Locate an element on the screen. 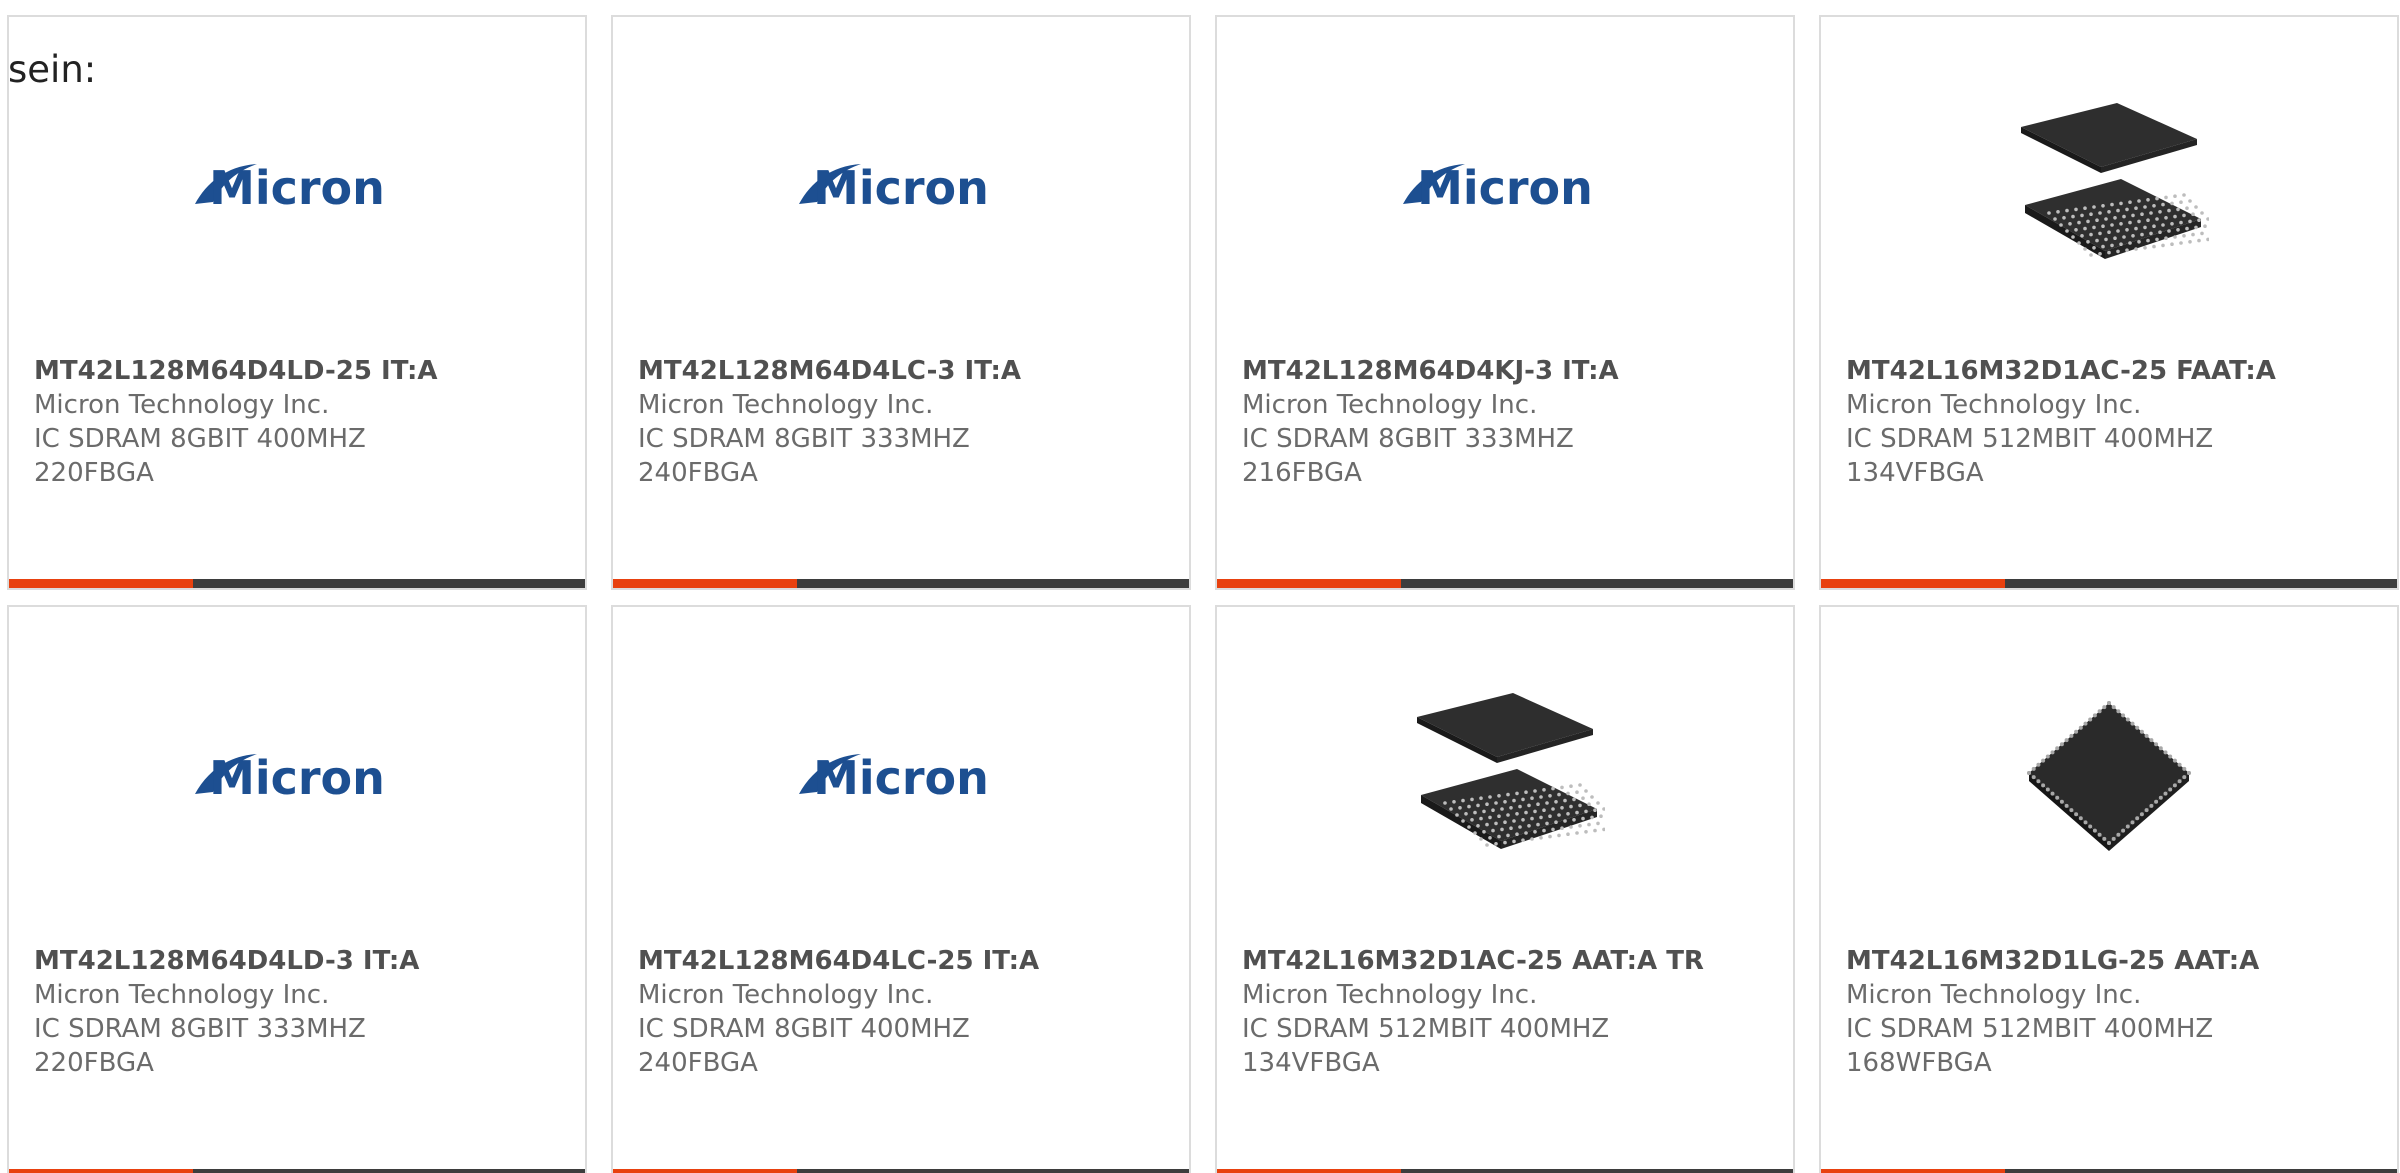  part-number-link: MT42L128M64D4LC-25 IT:A is located at coordinates (905, 961).